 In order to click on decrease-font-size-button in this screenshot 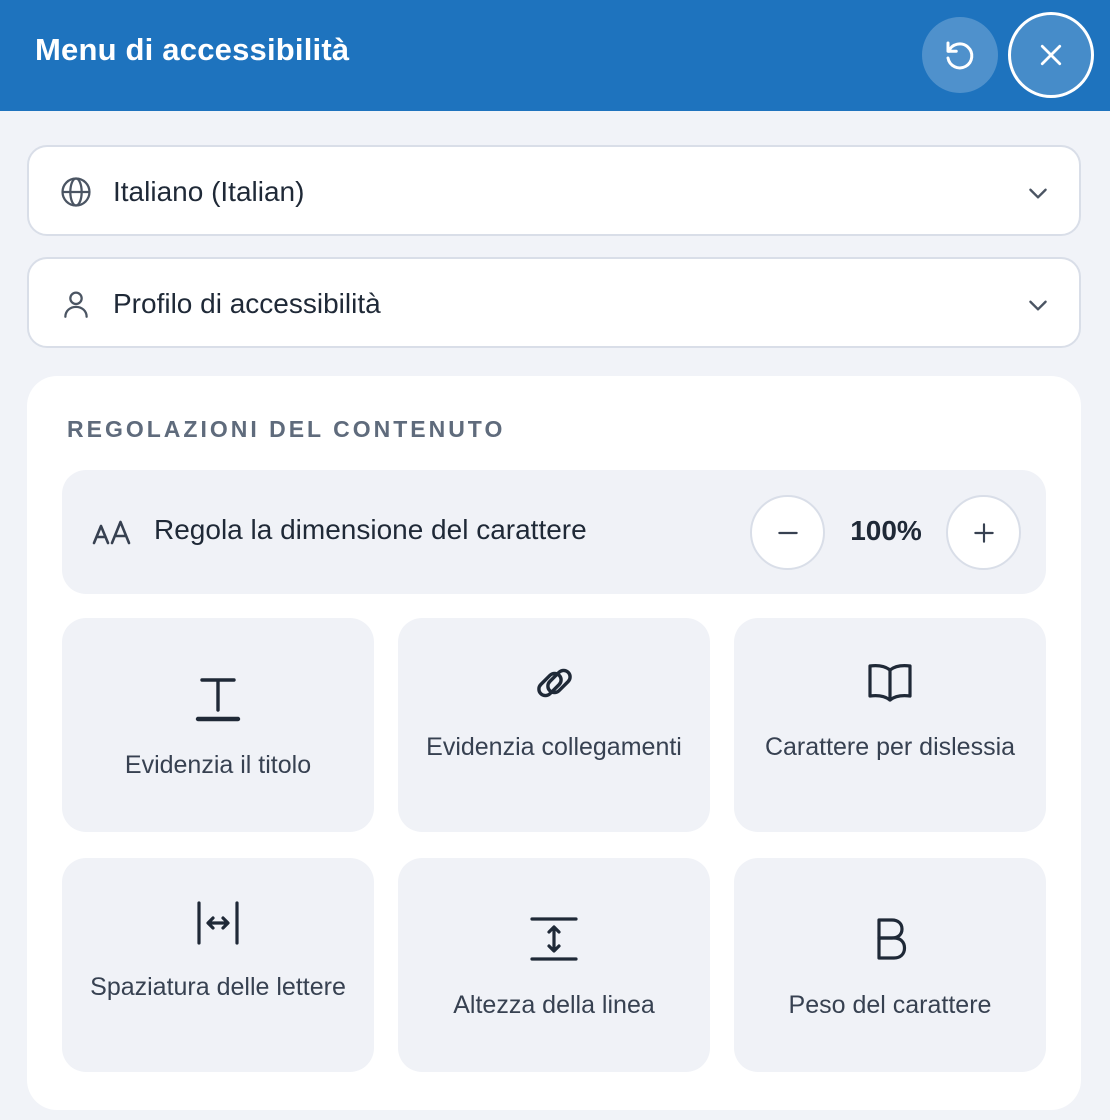, I will do `click(787, 532)`.